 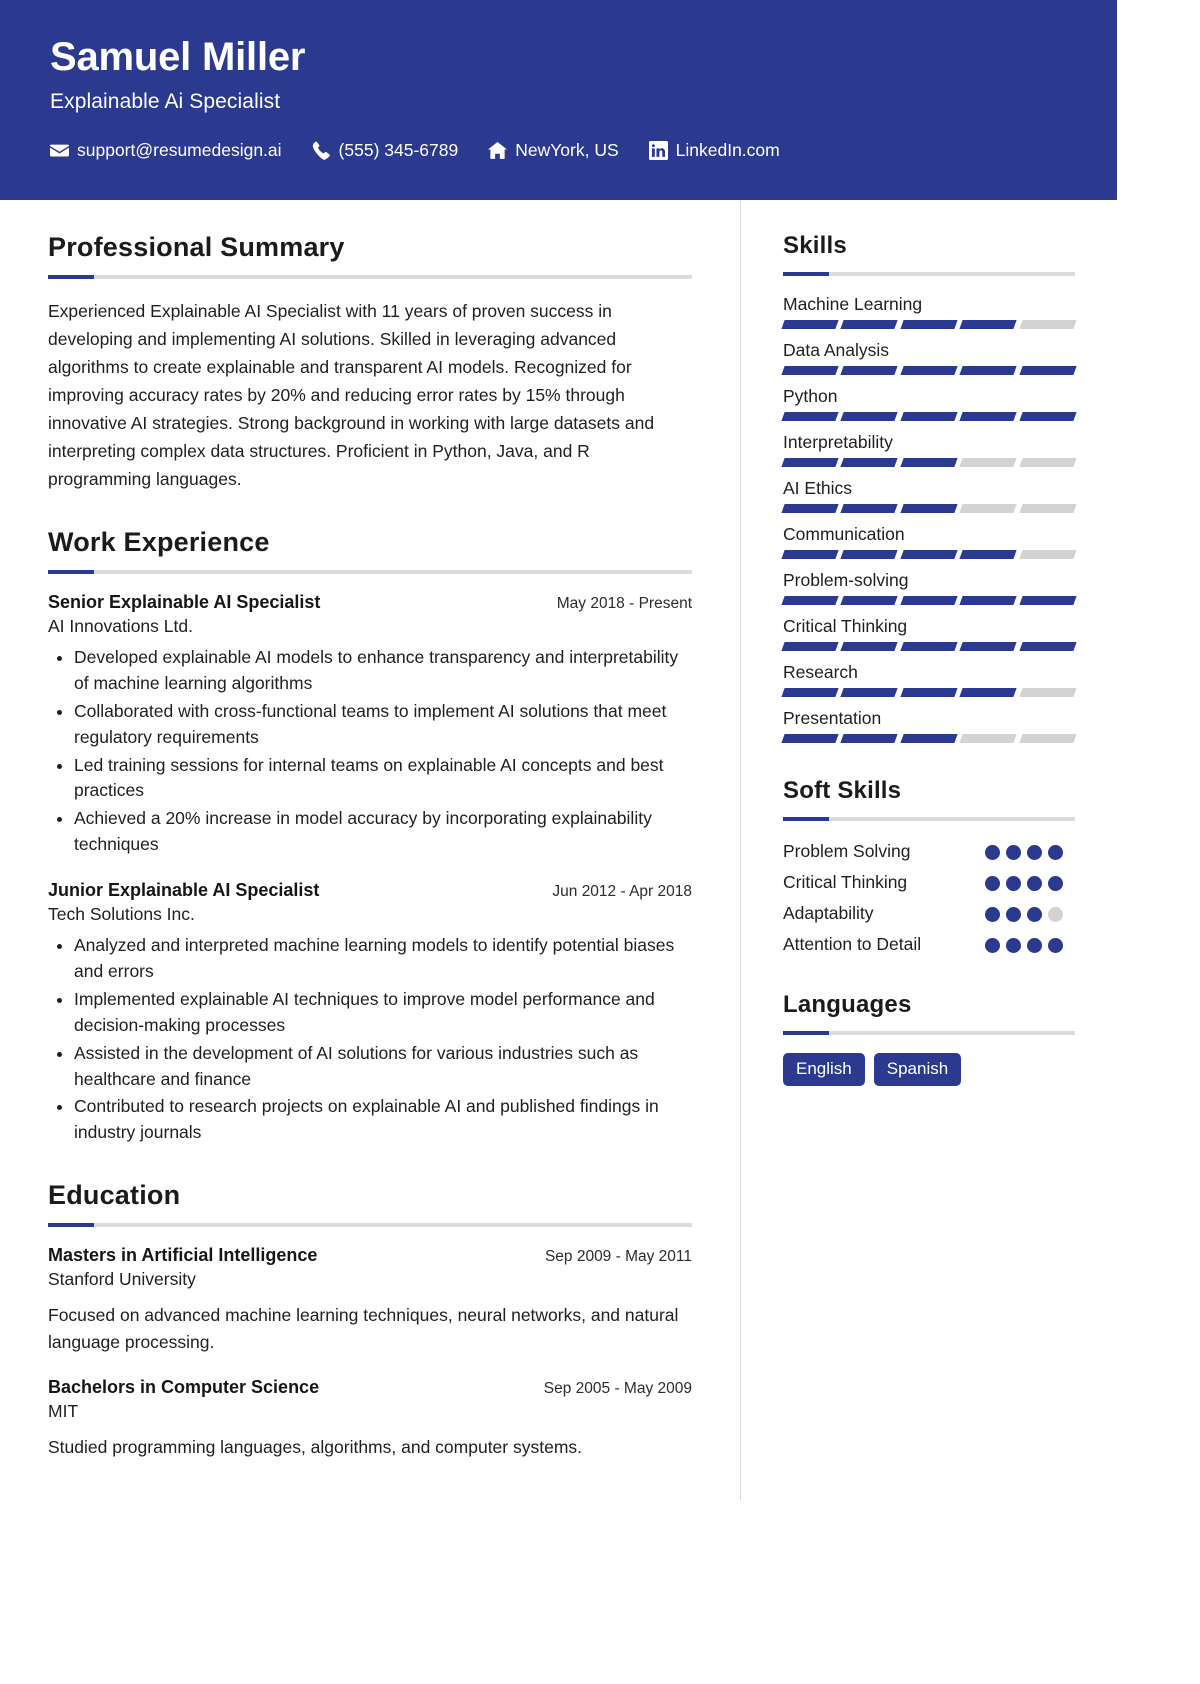 I want to click on experience-job-title: Senior Explainable AI Specialist, so click(x=184, y=602).